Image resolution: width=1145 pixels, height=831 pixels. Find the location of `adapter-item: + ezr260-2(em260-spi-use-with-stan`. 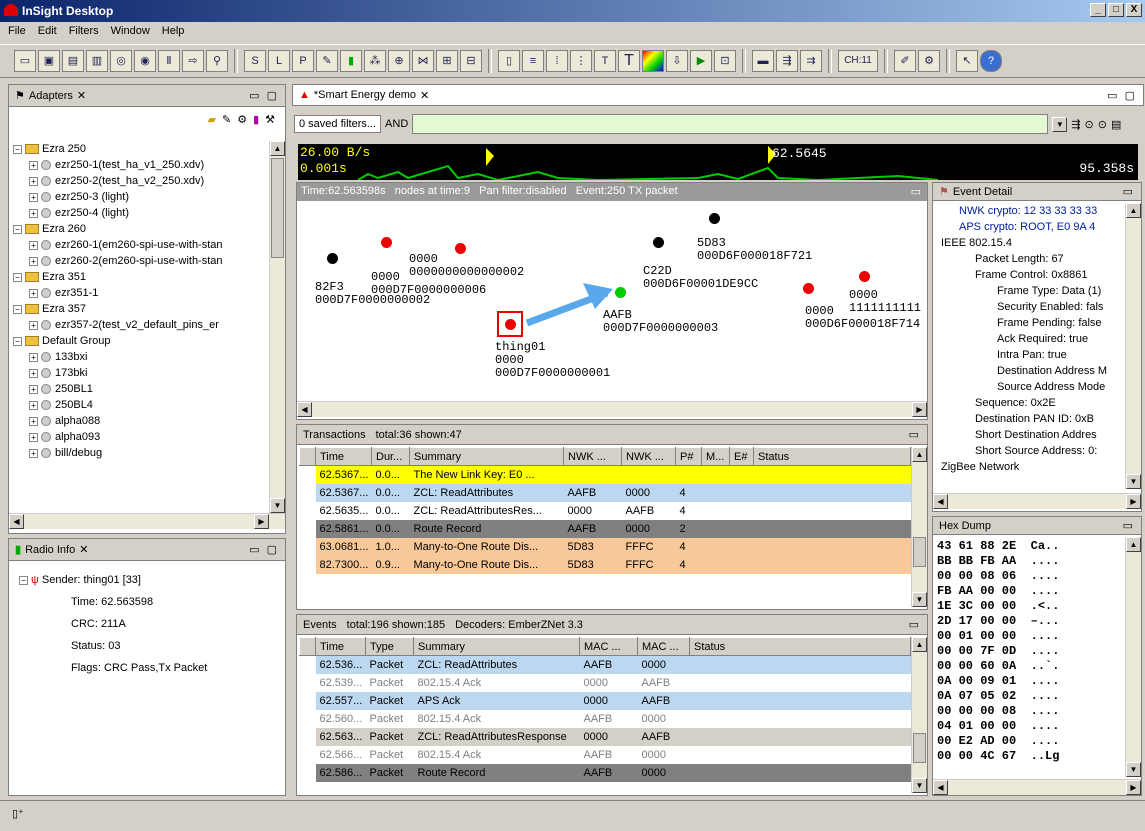

adapter-item: + ezr260-2(em260-spi-use-with-stan is located at coordinates (141, 261).